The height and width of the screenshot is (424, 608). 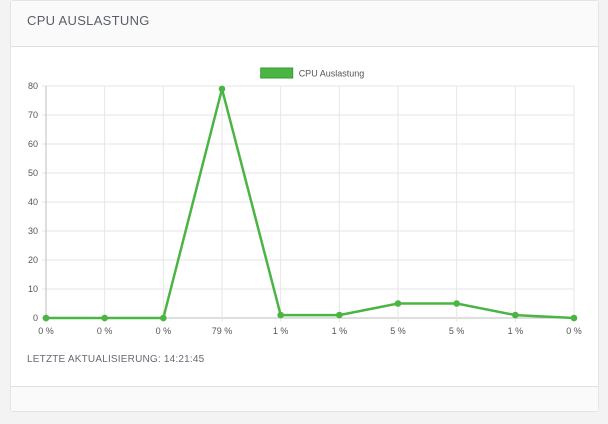 What do you see at coordinates (35, 318) in the screenshot?
I see `y-tick-label: 0` at bounding box center [35, 318].